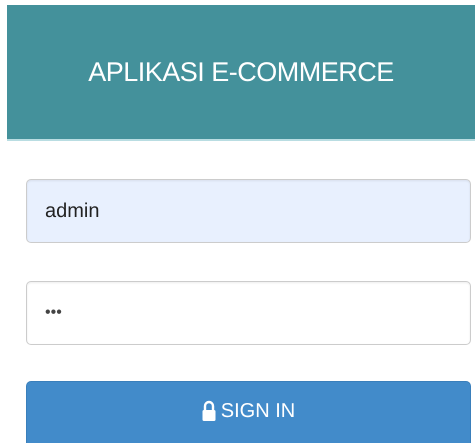 This screenshot has width=475, height=443. Describe the element at coordinates (248, 313) in the screenshot. I see `password-field: •••` at that location.